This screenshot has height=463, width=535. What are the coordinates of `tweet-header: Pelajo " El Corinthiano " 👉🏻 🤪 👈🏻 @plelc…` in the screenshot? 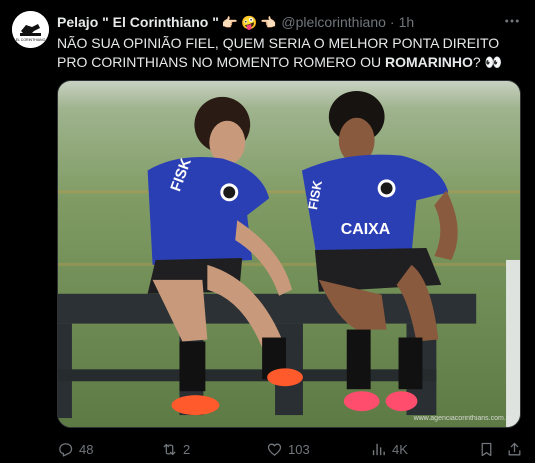 It's located at (235, 22).